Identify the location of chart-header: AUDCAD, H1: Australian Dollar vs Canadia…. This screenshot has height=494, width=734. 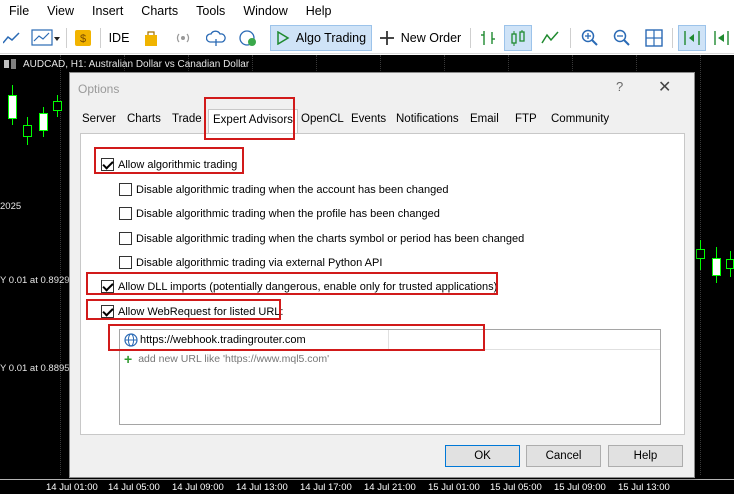
(124, 64).